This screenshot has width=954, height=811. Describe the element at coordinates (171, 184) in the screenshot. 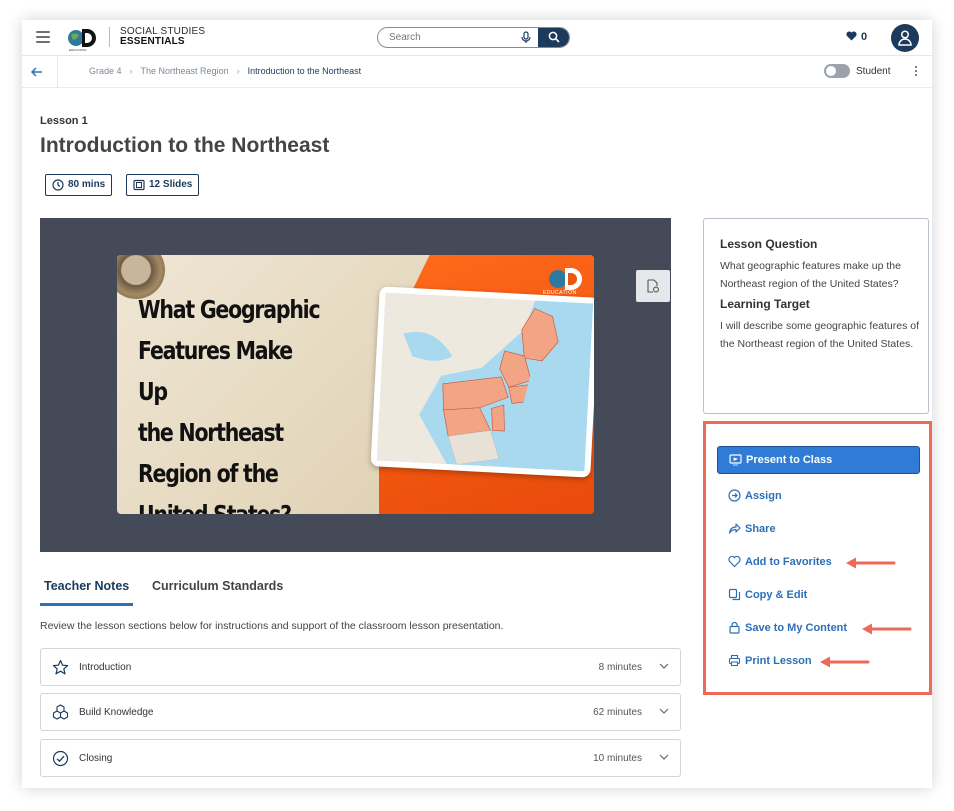

I see `slides-count-text: 12 Slides` at that location.